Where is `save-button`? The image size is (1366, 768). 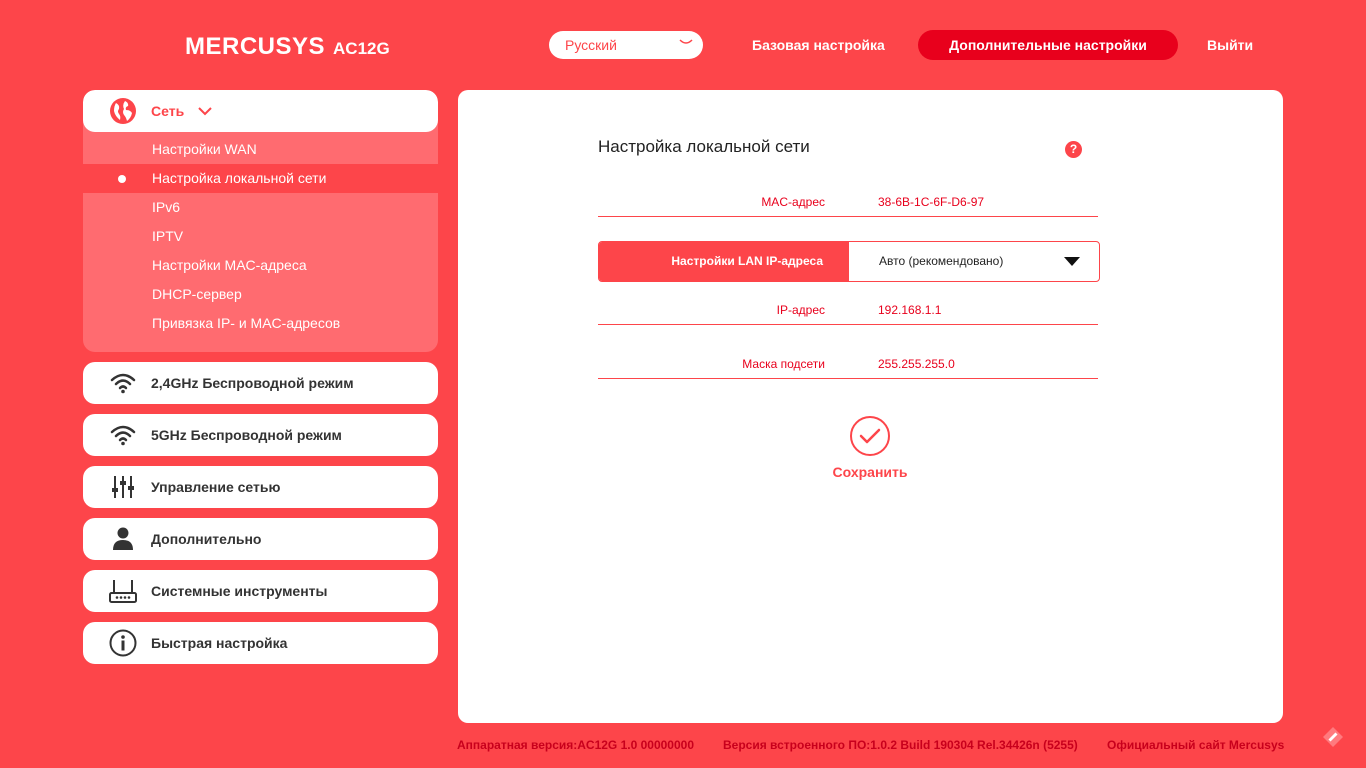
save-button is located at coordinates (870, 436).